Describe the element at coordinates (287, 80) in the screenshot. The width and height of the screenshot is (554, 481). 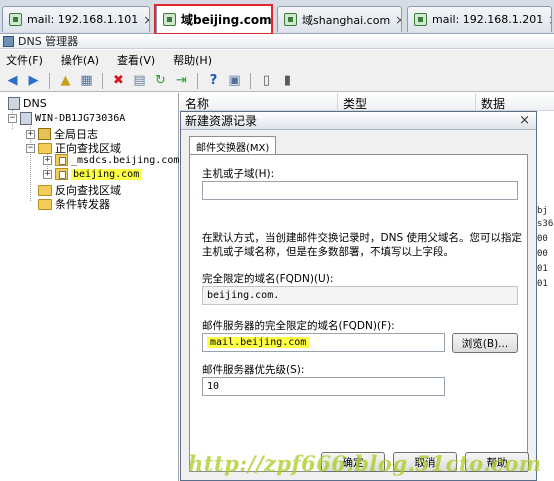
I see `zone-file-icon: ▮` at that location.